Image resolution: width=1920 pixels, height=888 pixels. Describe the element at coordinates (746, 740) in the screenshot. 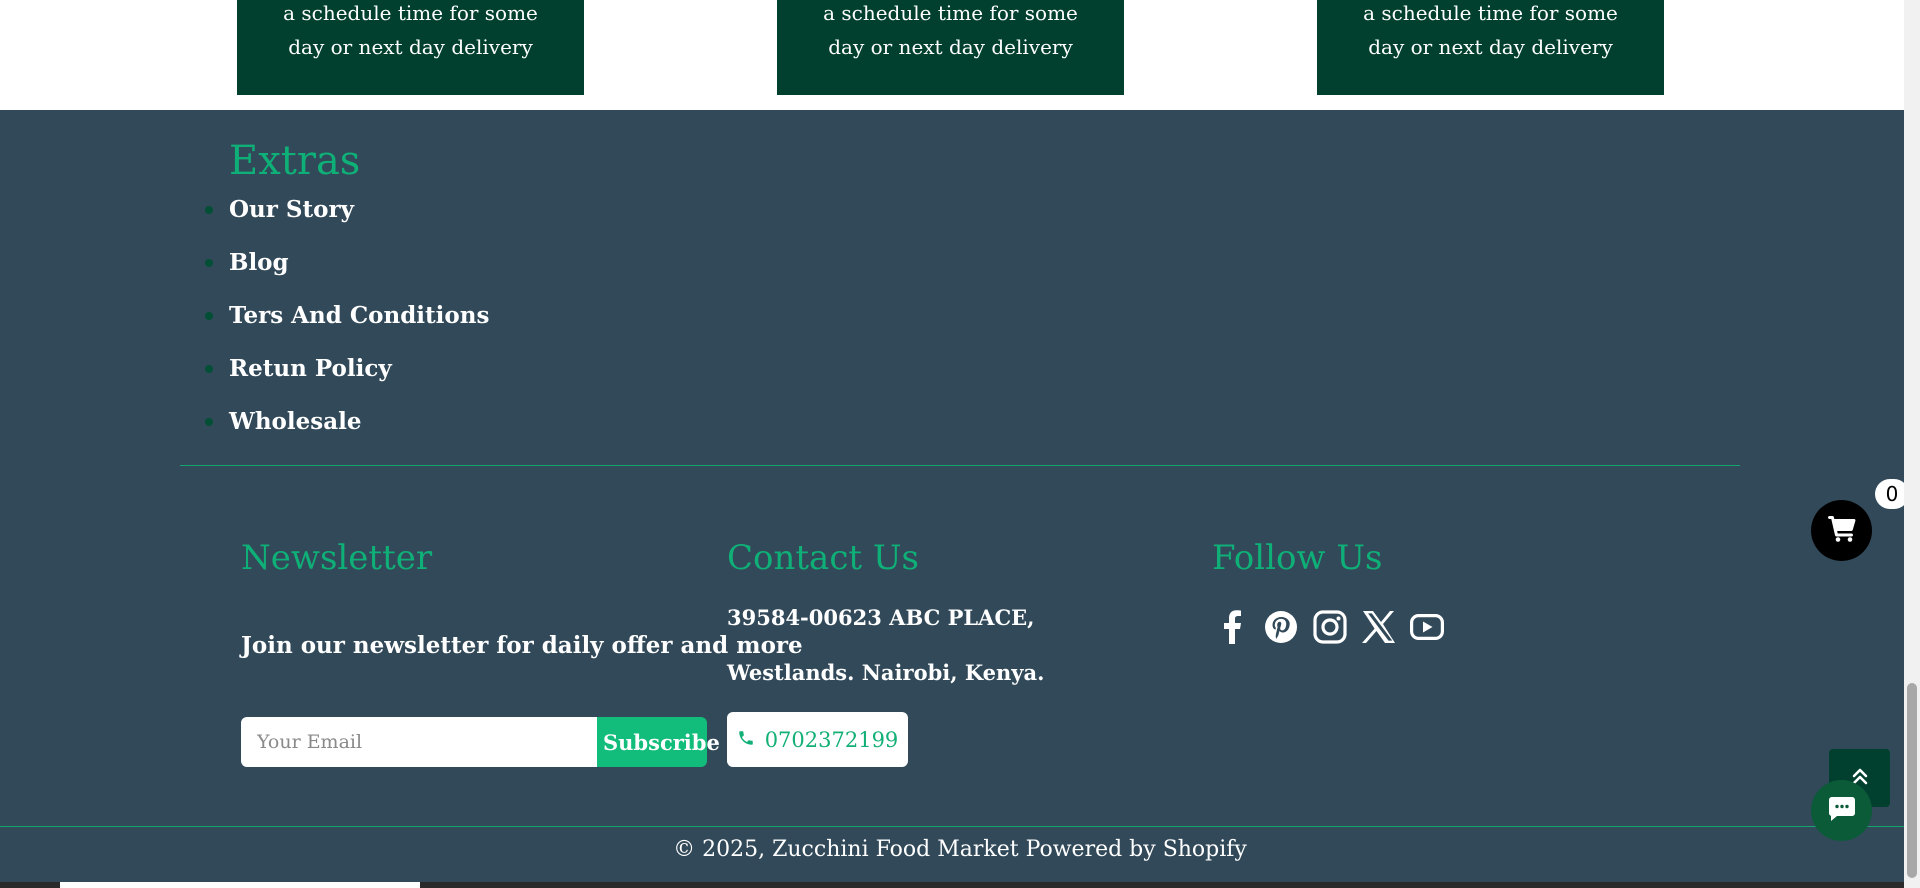

I see `phone-icon` at that location.